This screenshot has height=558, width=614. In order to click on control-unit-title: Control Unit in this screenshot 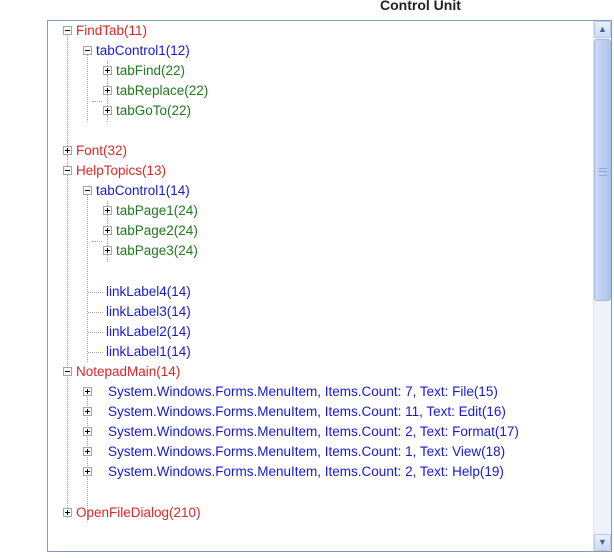, I will do `click(420, 6)`.